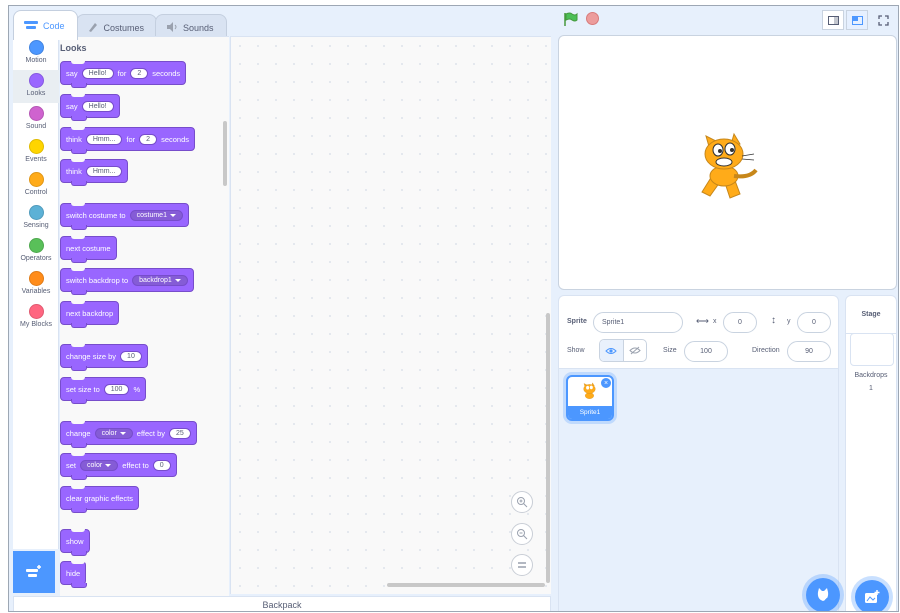  I want to click on sprite-tile: × Sprite1, so click(590, 398).